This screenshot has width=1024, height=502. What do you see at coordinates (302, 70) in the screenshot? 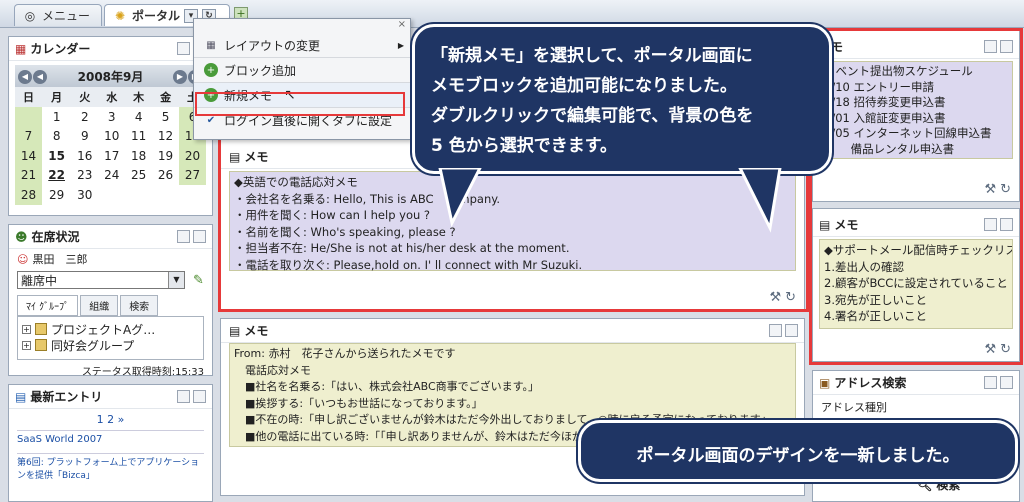
I see `menu-item-add-block: + ブロック追加` at bounding box center [302, 70].